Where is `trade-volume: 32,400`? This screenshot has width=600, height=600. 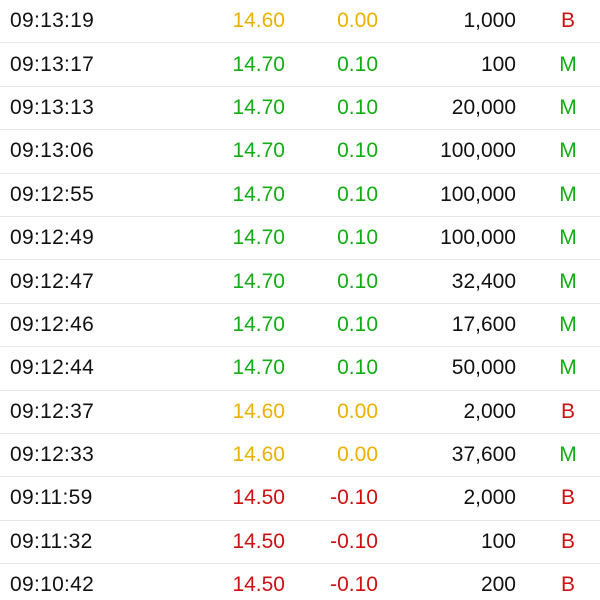
trade-volume: 32,400 is located at coordinates (483, 281).